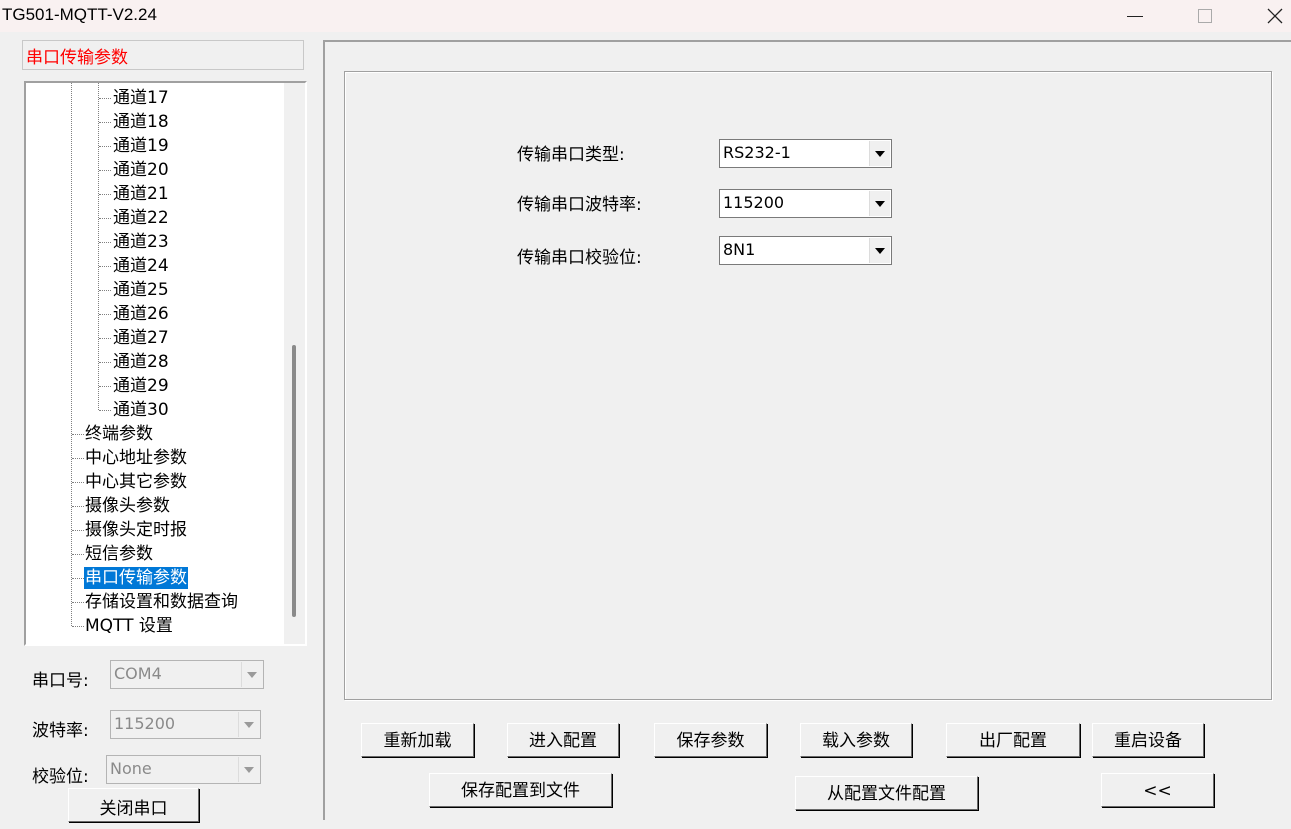 This screenshot has width=1291, height=829. What do you see at coordinates (805, 203) in the screenshot?
I see `serial-baud-select: 115200` at bounding box center [805, 203].